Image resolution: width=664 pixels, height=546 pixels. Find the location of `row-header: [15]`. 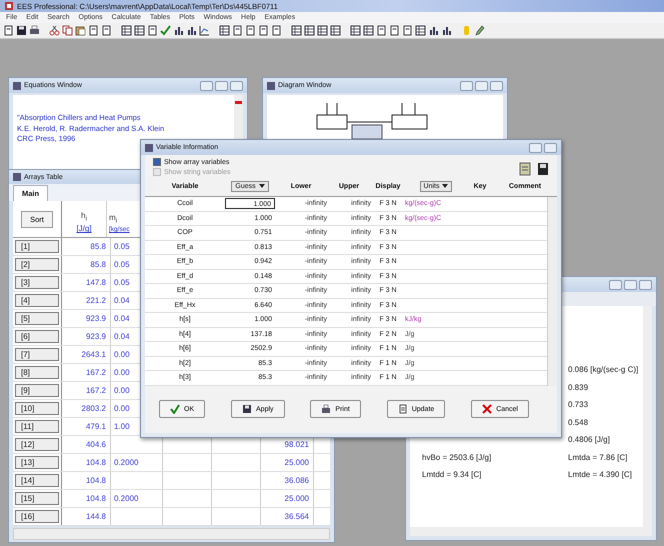

row-header: [15] is located at coordinates (37, 499).